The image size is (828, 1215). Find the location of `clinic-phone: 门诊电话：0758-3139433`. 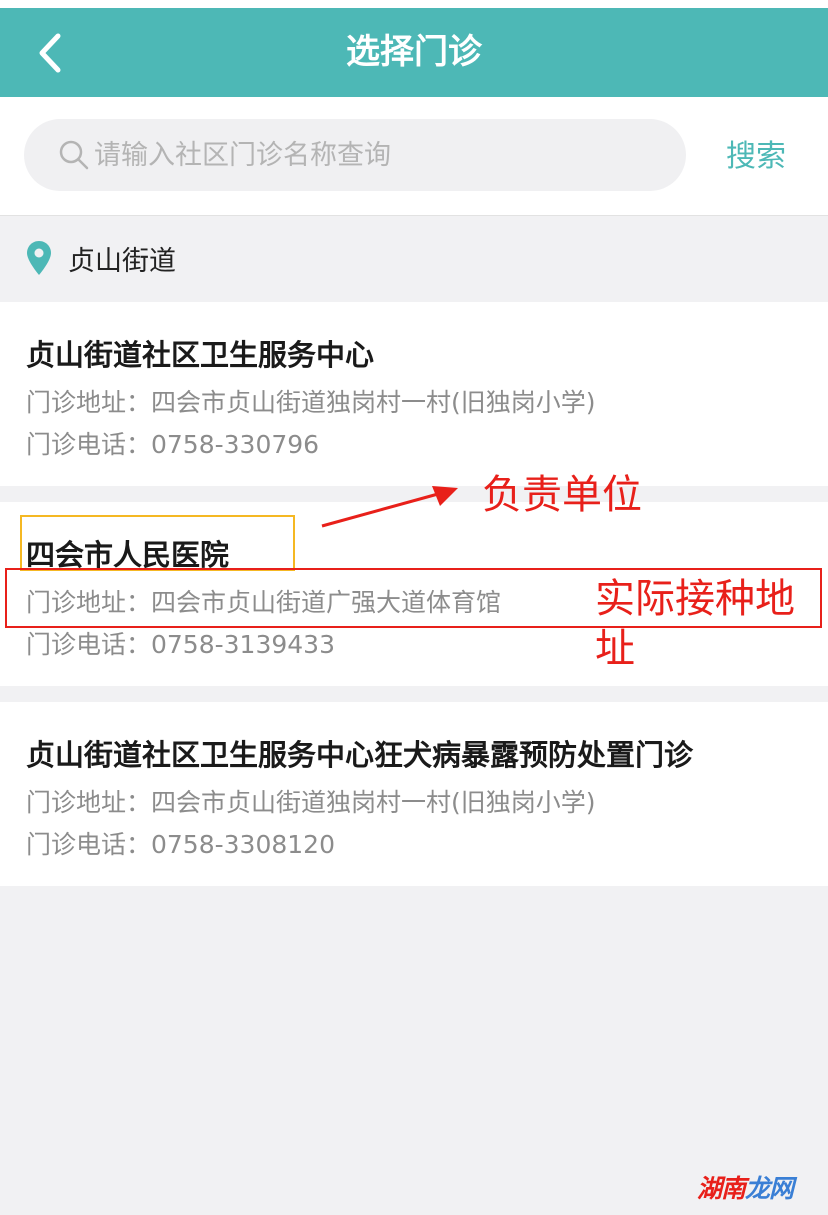

clinic-phone: 门诊电话：0758-3139433 is located at coordinates (180, 644).